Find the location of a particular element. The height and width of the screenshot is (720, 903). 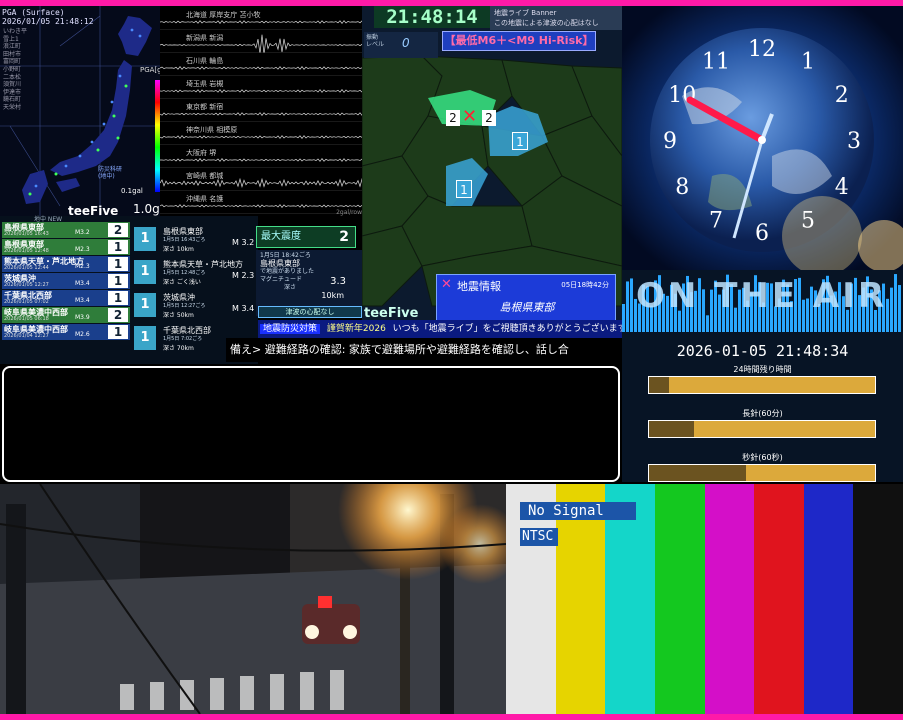

brand-logo-map: teeFive is located at coordinates (391, 313).